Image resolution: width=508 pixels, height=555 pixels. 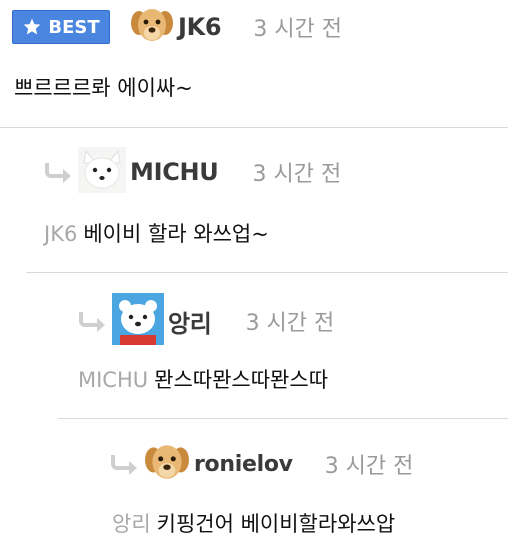 I want to click on comment-body: 앙리 키핑건어 베이비할라와쓰압, so click(x=253, y=523).